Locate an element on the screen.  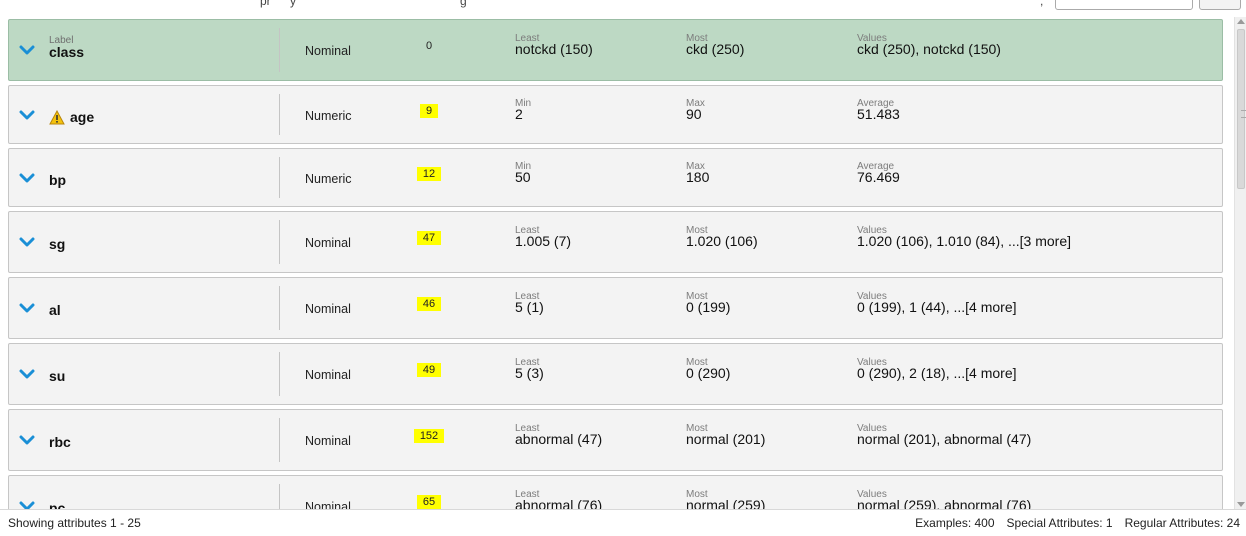
regular-attributes-count: Regular Attributes: 24 is located at coordinates (1182, 523).